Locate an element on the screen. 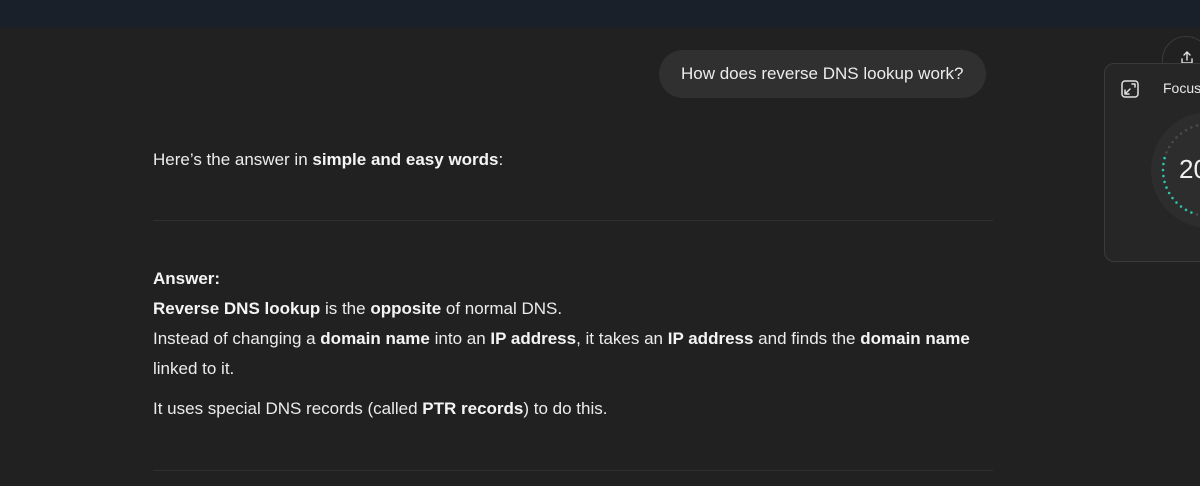 This screenshot has height=486, width=1200. answer-heading-text: Answer: is located at coordinates (187, 278).